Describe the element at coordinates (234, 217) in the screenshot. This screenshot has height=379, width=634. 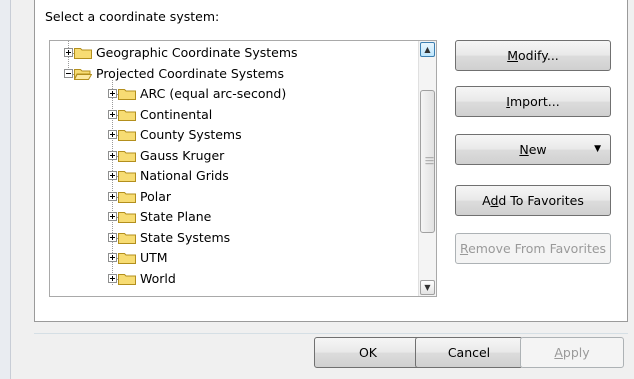
I see `tree-item: State Plane` at that location.